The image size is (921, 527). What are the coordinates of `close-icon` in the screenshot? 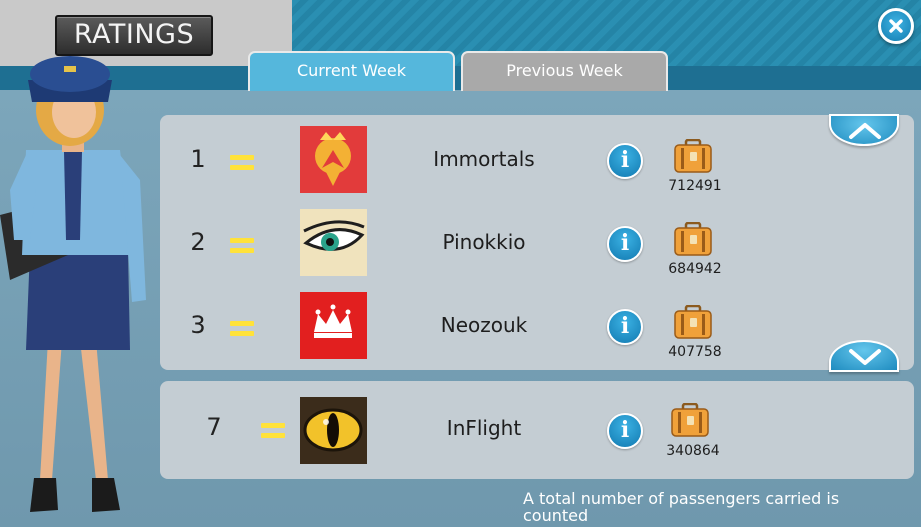 It's located at (896, 26).